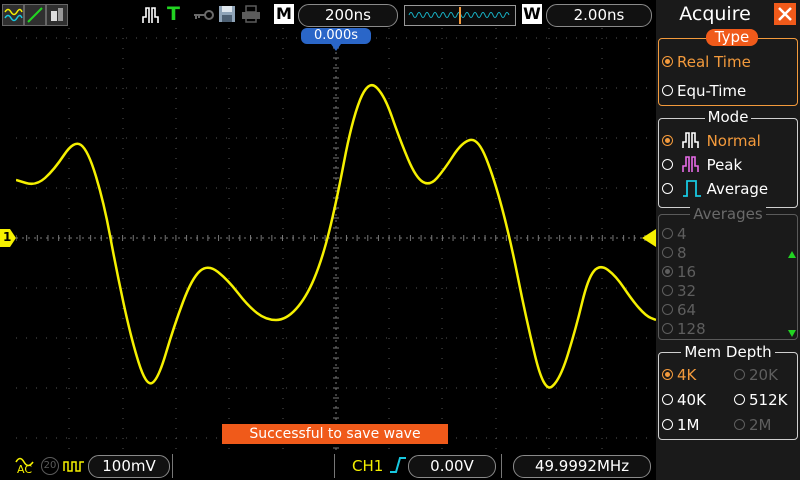 The image size is (800, 480). What do you see at coordinates (728, 352) in the screenshot?
I see `mem-depth-legend: Mem Depth` at bounding box center [728, 352].